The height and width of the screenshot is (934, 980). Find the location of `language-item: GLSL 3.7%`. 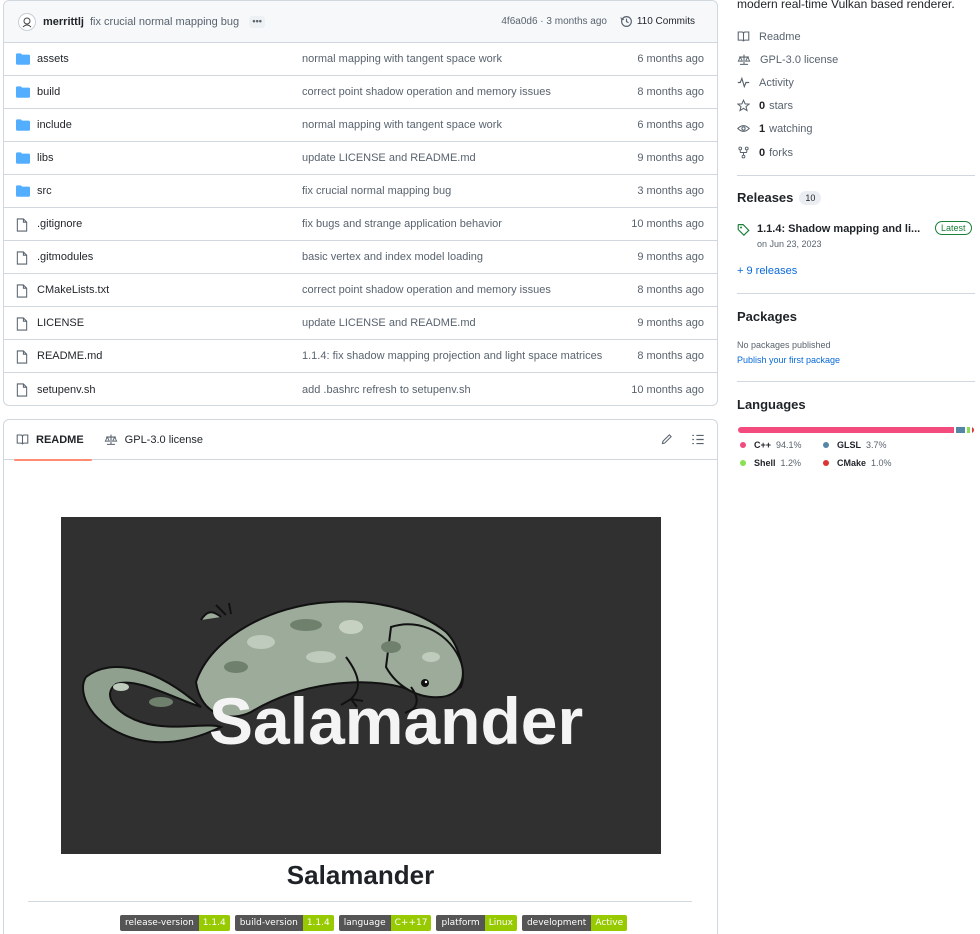

language-item: GLSL 3.7% is located at coordinates (855, 445).